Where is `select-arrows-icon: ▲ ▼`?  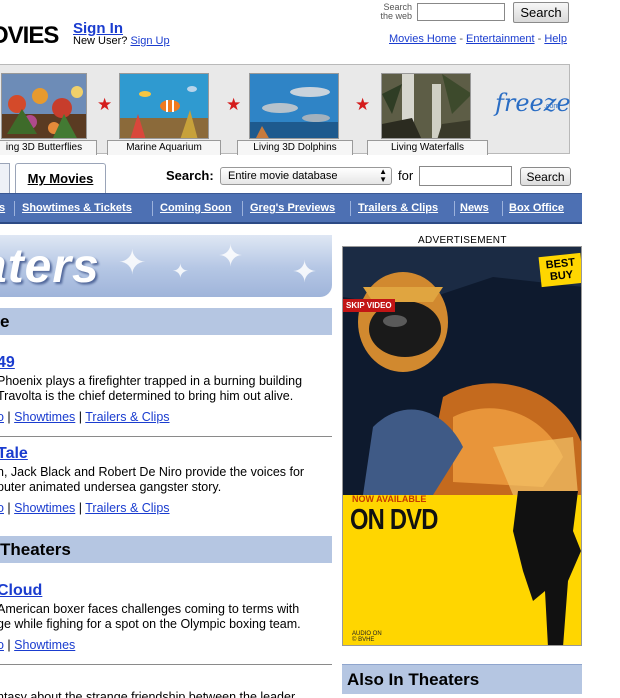 select-arrows-icon: ▲ ▼ is located at coordinates (383, 175).